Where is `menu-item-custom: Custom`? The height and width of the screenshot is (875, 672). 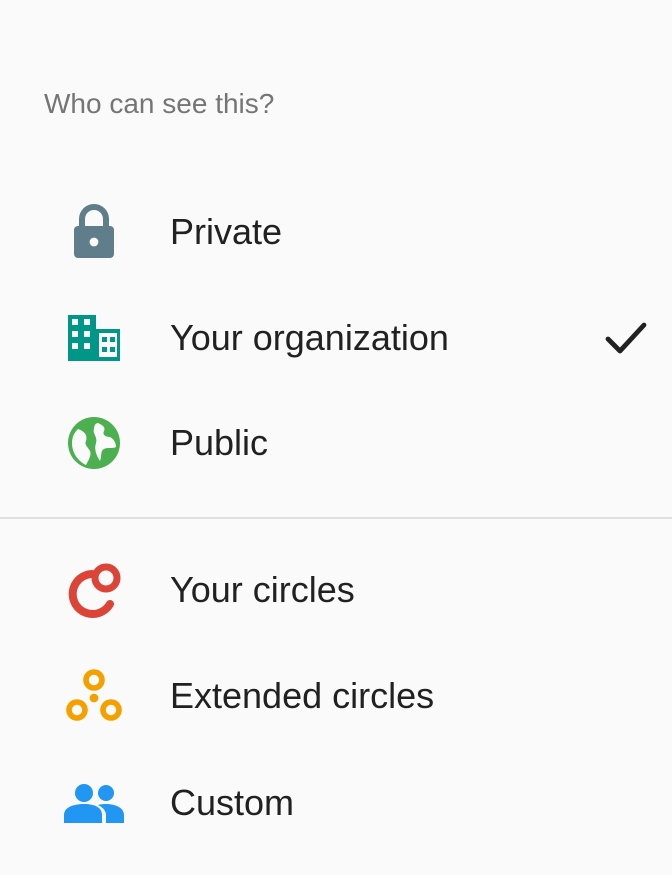 menu-item-custom: Custom is located at coordinates (336, 803).